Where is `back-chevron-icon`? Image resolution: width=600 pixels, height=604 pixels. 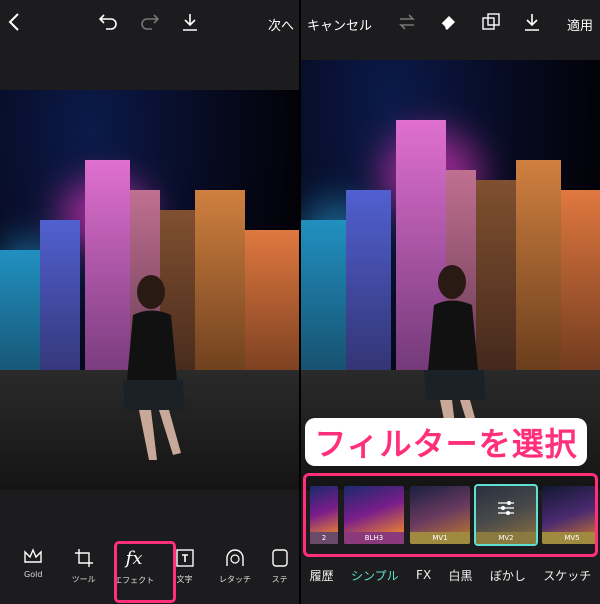 back-chevron-icon is located at coordinates (14, 22).